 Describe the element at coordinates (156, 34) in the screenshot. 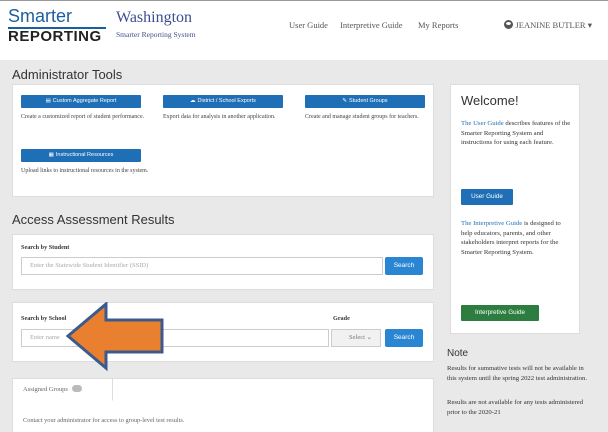

I see `system-name: Smarter Reporting System` at that location.